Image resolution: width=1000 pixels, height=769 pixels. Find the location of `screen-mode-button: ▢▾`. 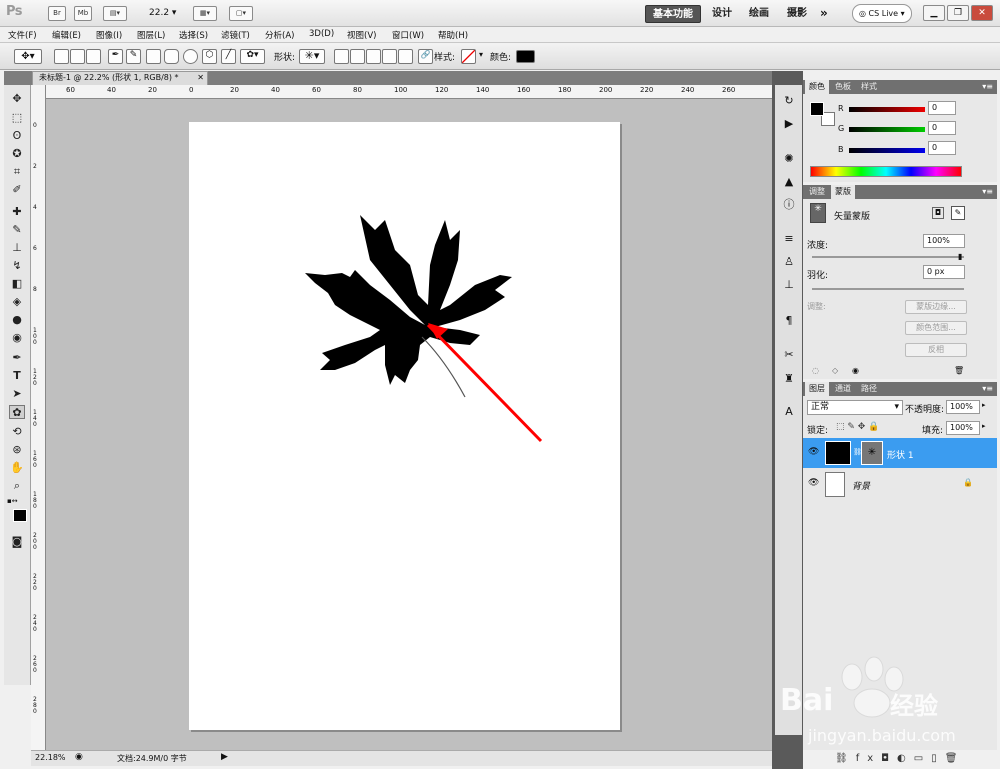

screen-mode-button: ▢▾ is located at coordinates (241, 13).